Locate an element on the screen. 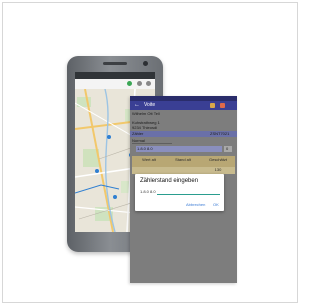  col-old-value: Wert alt is located at coordinates (149, 159).